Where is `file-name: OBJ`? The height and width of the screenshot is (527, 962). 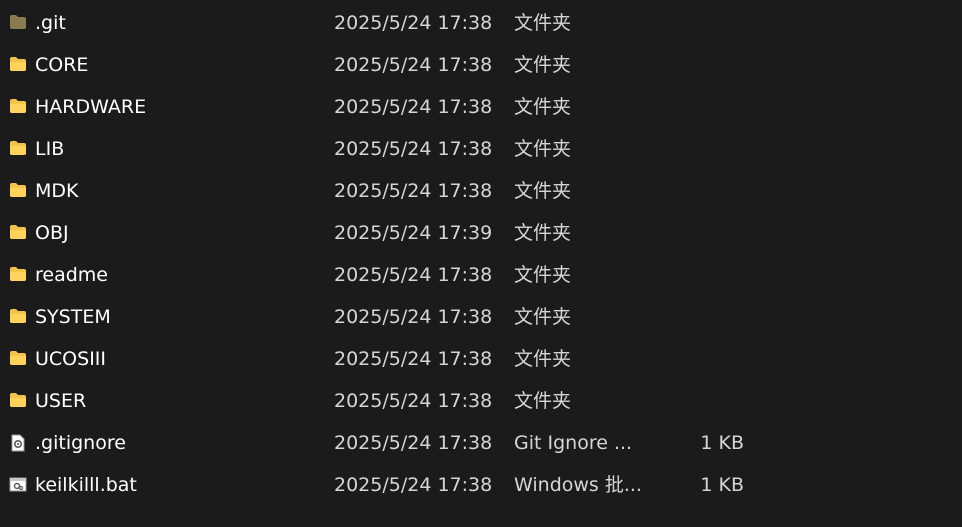 file-name: OBJ is located at coordinates (52, 233).